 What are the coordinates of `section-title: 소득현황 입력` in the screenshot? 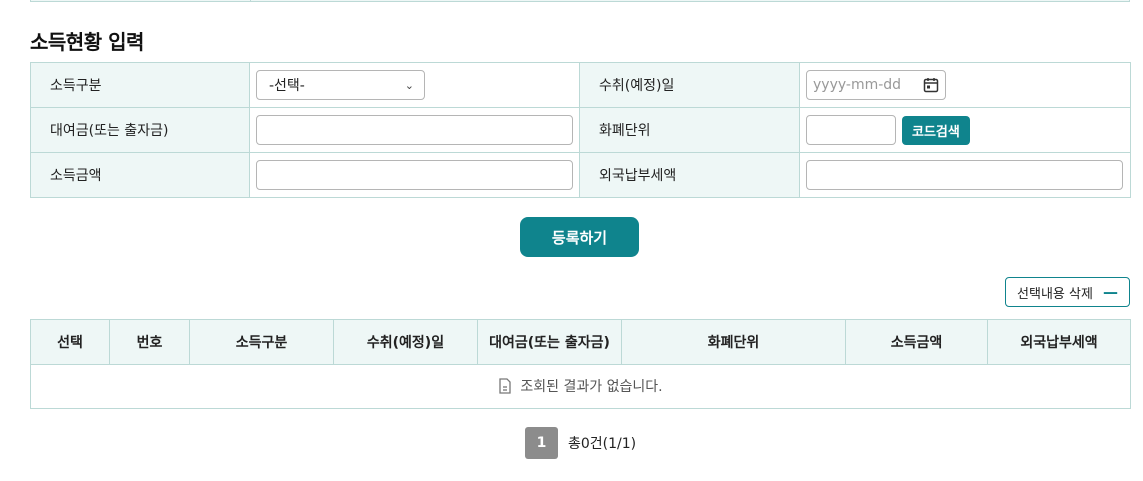 It's located at (87, 42).